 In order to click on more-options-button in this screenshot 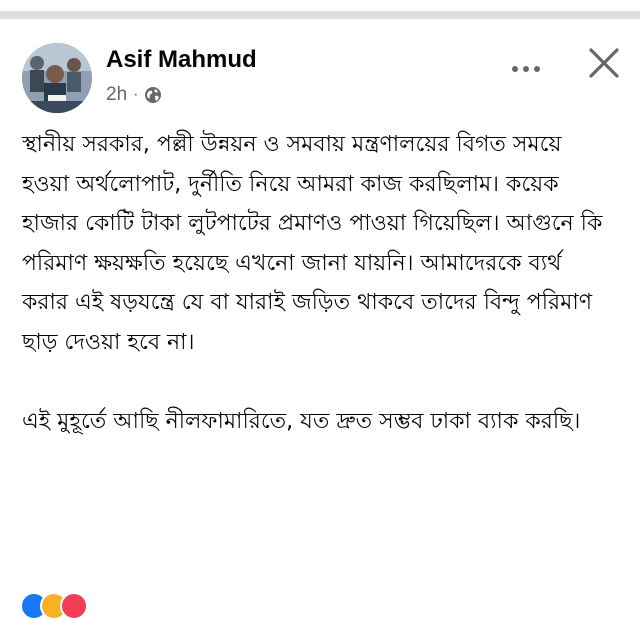, I will do `click(526, 69)`.